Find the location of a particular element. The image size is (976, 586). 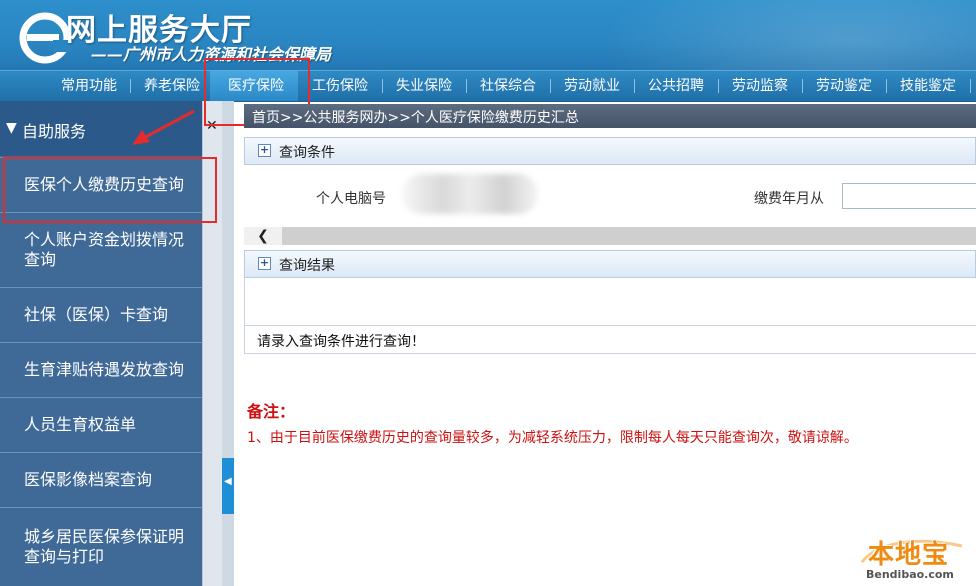

highlight-box-sidebar is located at coordinates (110, 190).